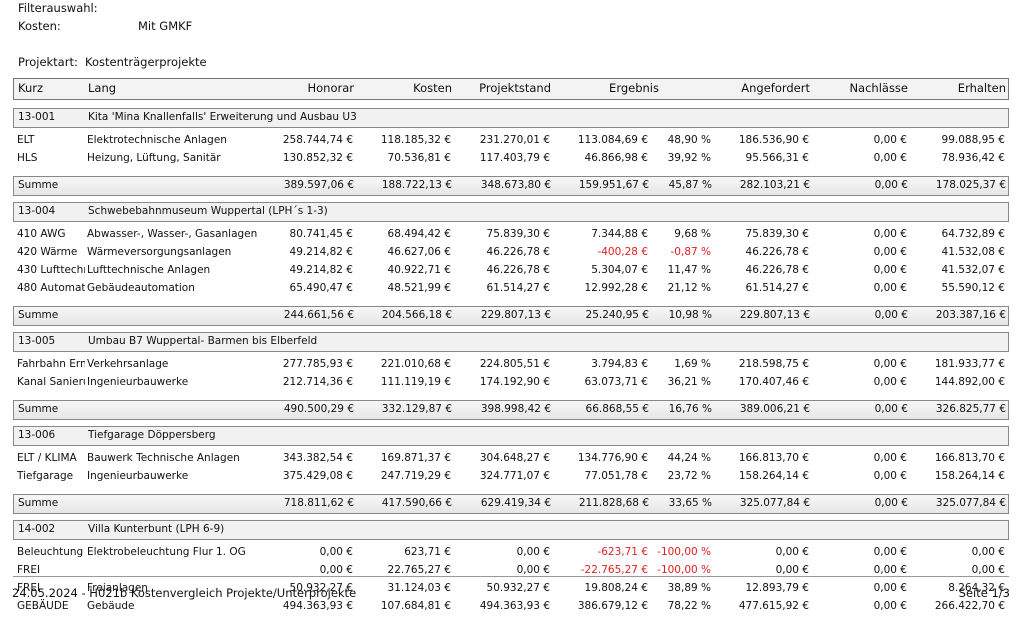 The height and width of the screenshot is (617, 1024). What do you see at coordinates (690, 409) in the screenshot?
I see `summary-pct: 16,76 %` at bounding box center [690, 409].